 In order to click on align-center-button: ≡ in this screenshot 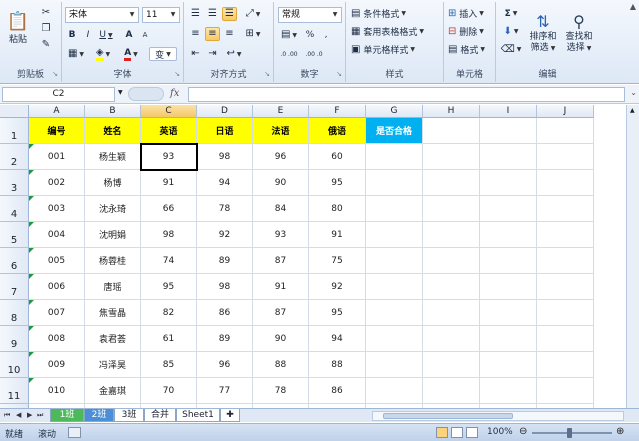, I will do `click(212, 34)`.